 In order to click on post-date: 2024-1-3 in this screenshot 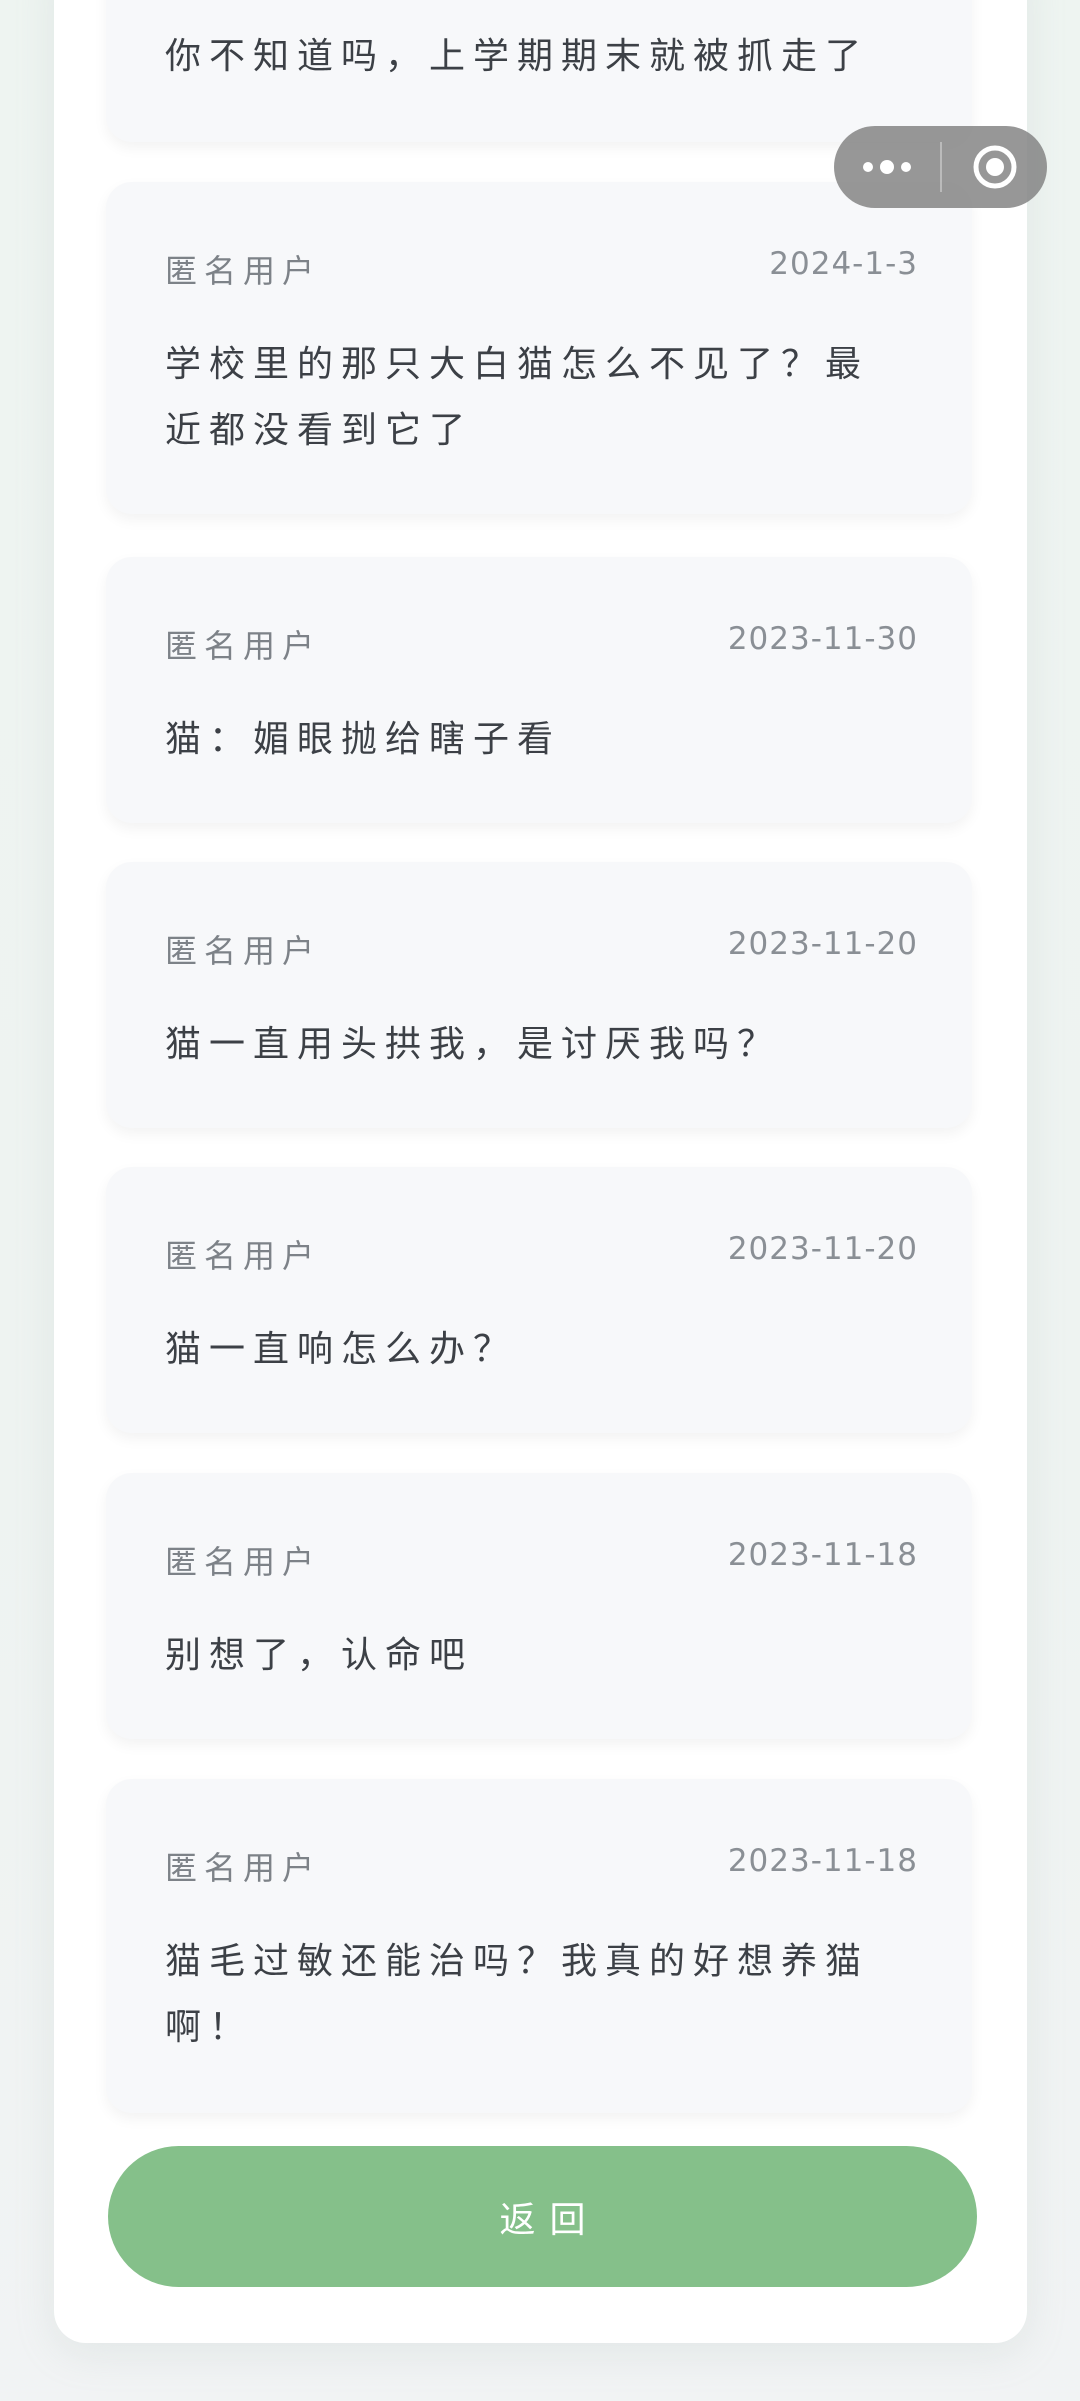, I will do `click(843, 264)`.